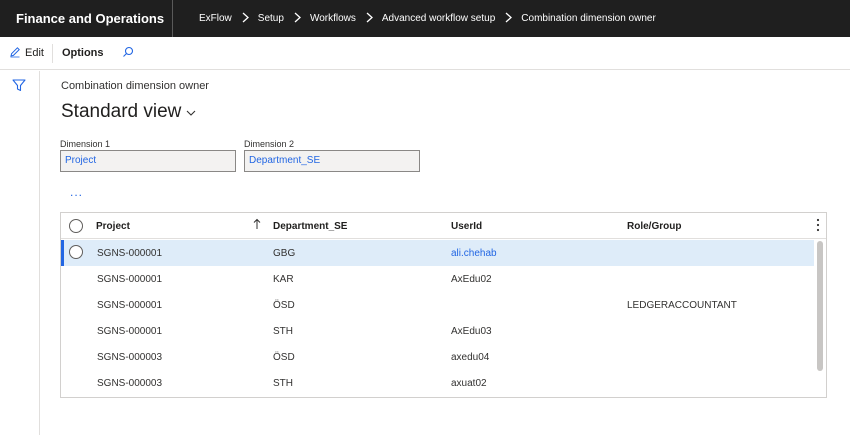 The height and width of the screenshot is (435, 850). I want to click on more-vertical-icon, so click(818, 226).